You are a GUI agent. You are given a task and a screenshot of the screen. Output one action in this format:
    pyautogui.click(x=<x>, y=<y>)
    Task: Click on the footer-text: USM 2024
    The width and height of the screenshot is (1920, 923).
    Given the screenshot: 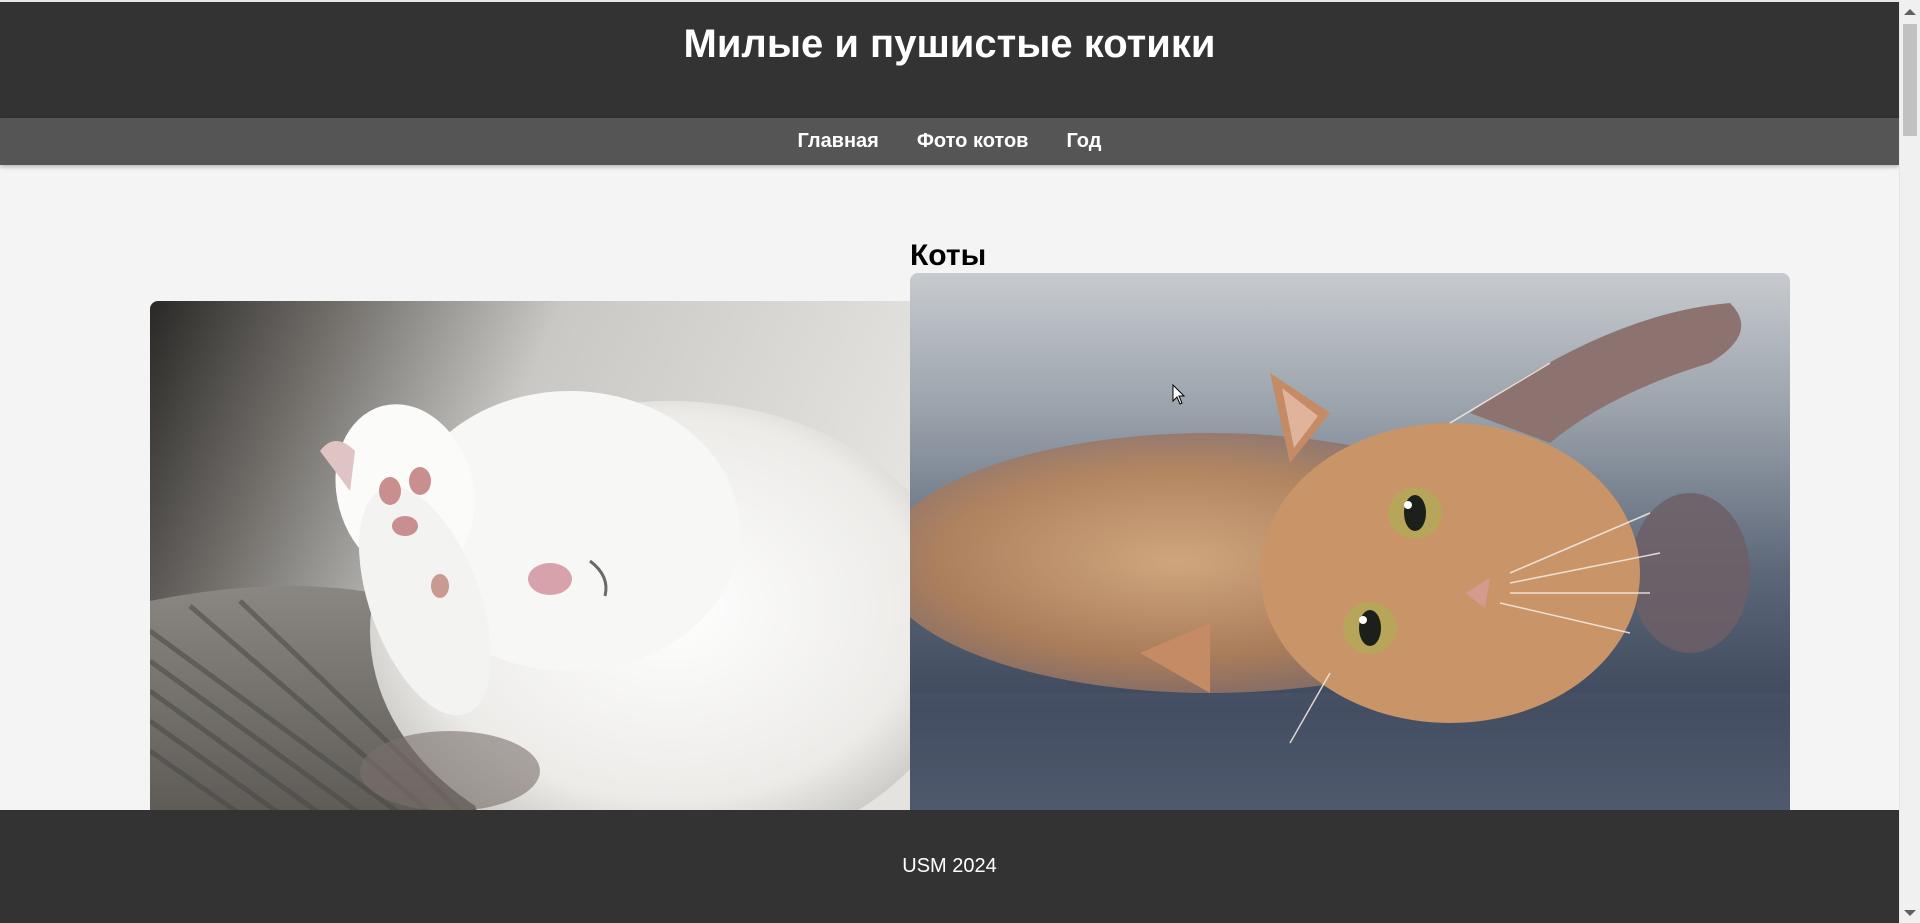 What is the action you would take?
    pyautogui.click(x=949, y=866)
    